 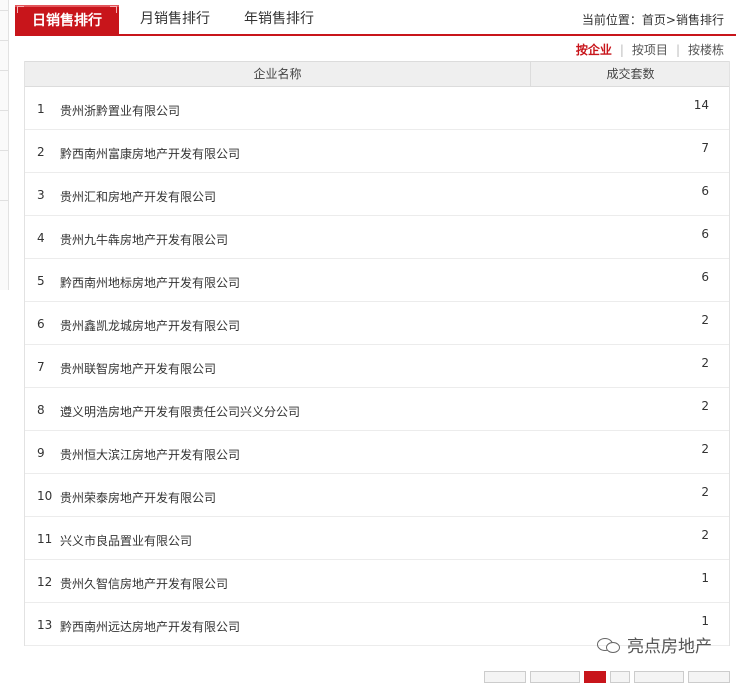 I want to click on table-row: 6 贵州鑫凯龙城房地产开发有限公司 2, so click(x=377, y=323).